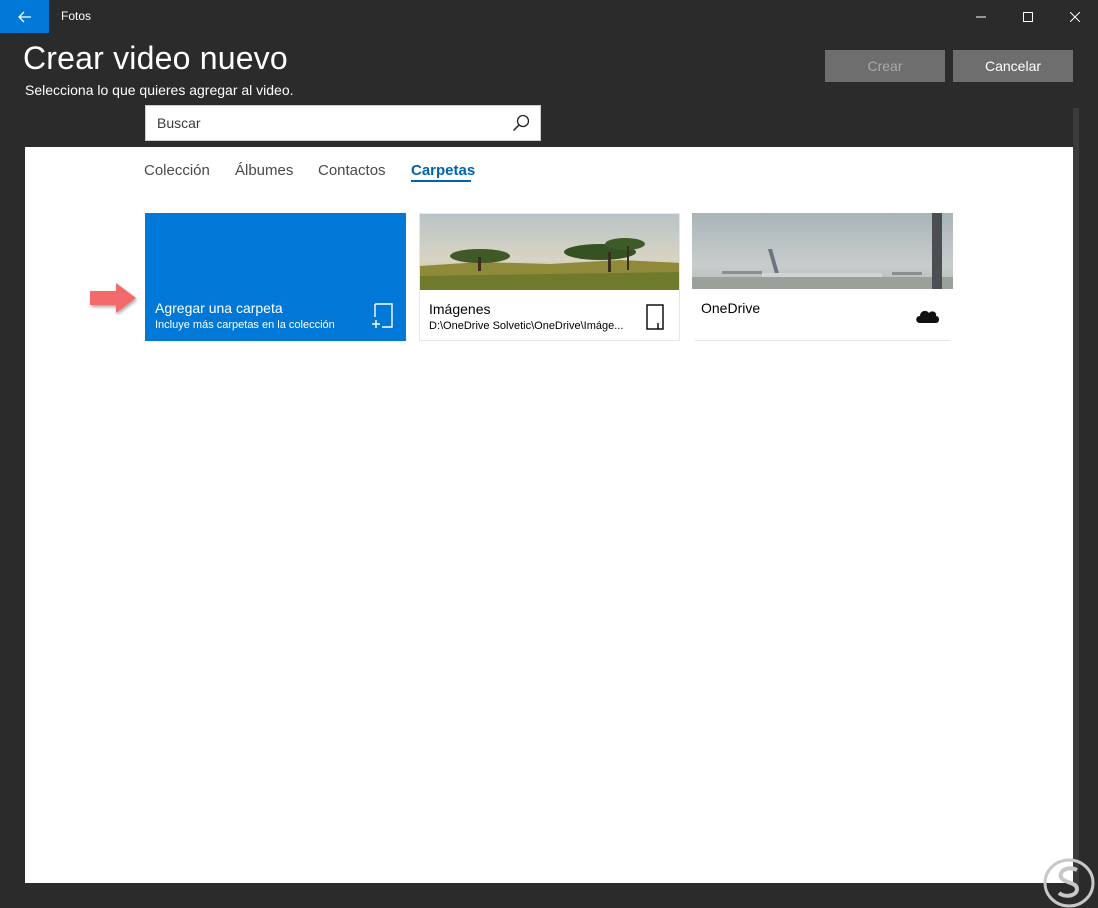 The width and height of the screenshot is (1098, 908). I want to click on onedrive-folder-name: OneDrive, so click(731, 308).